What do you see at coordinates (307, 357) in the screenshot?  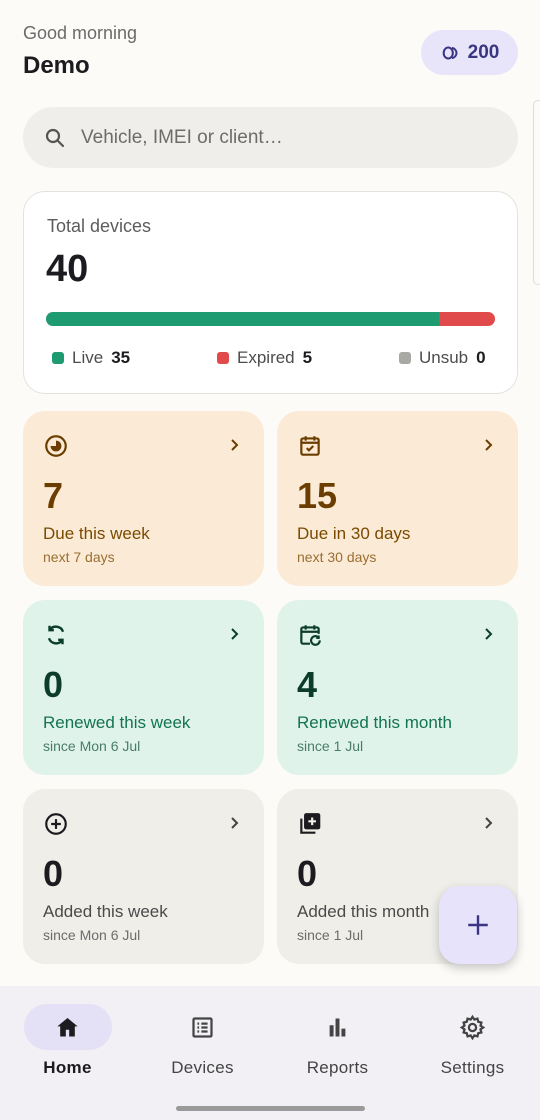 I see `legend-expired-count: 5` at bounding box center [307, 357].